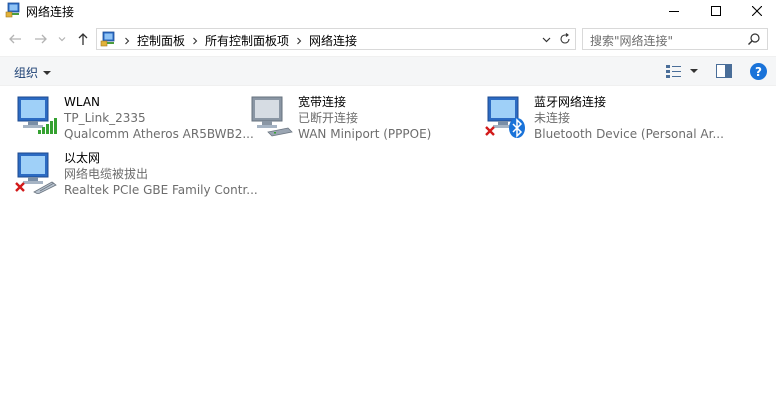  I want to click on organize-label: 组织, so click(26, 73).